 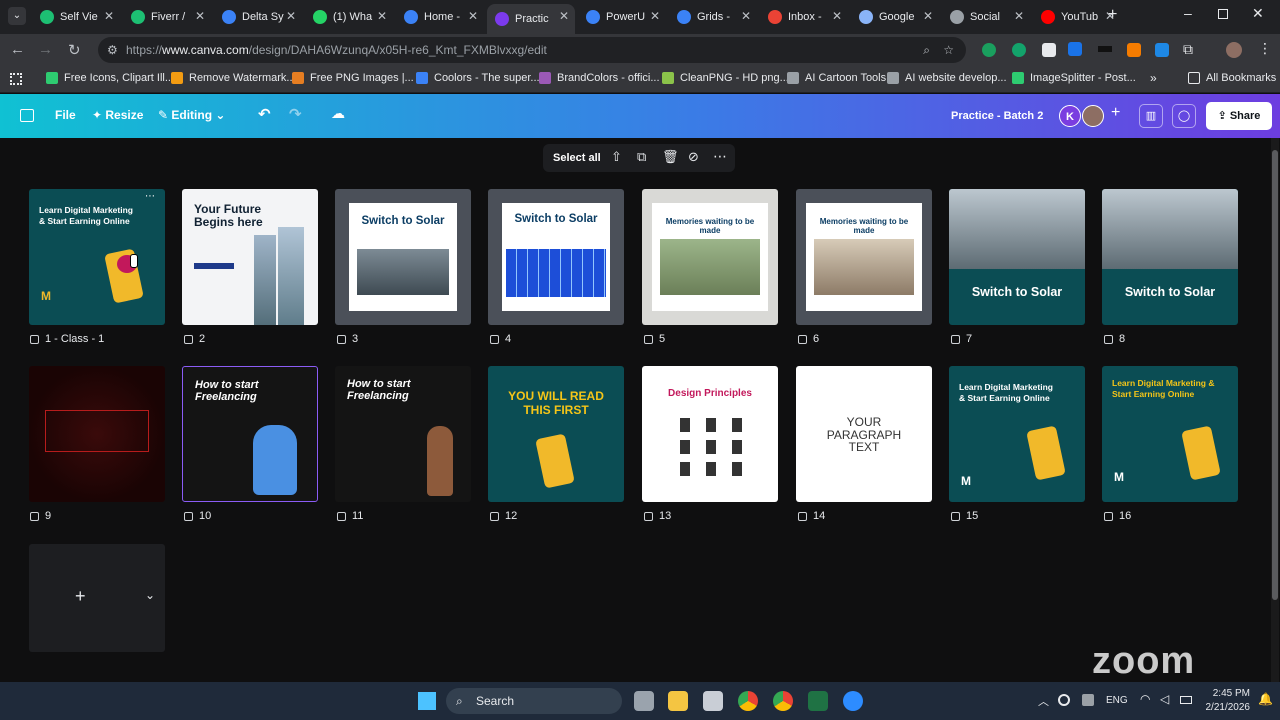 What do you see at coordinates (948, 50) in the screenshot?
I see `bookmark-star-icon: ☆` at bounding box center [948, 50].